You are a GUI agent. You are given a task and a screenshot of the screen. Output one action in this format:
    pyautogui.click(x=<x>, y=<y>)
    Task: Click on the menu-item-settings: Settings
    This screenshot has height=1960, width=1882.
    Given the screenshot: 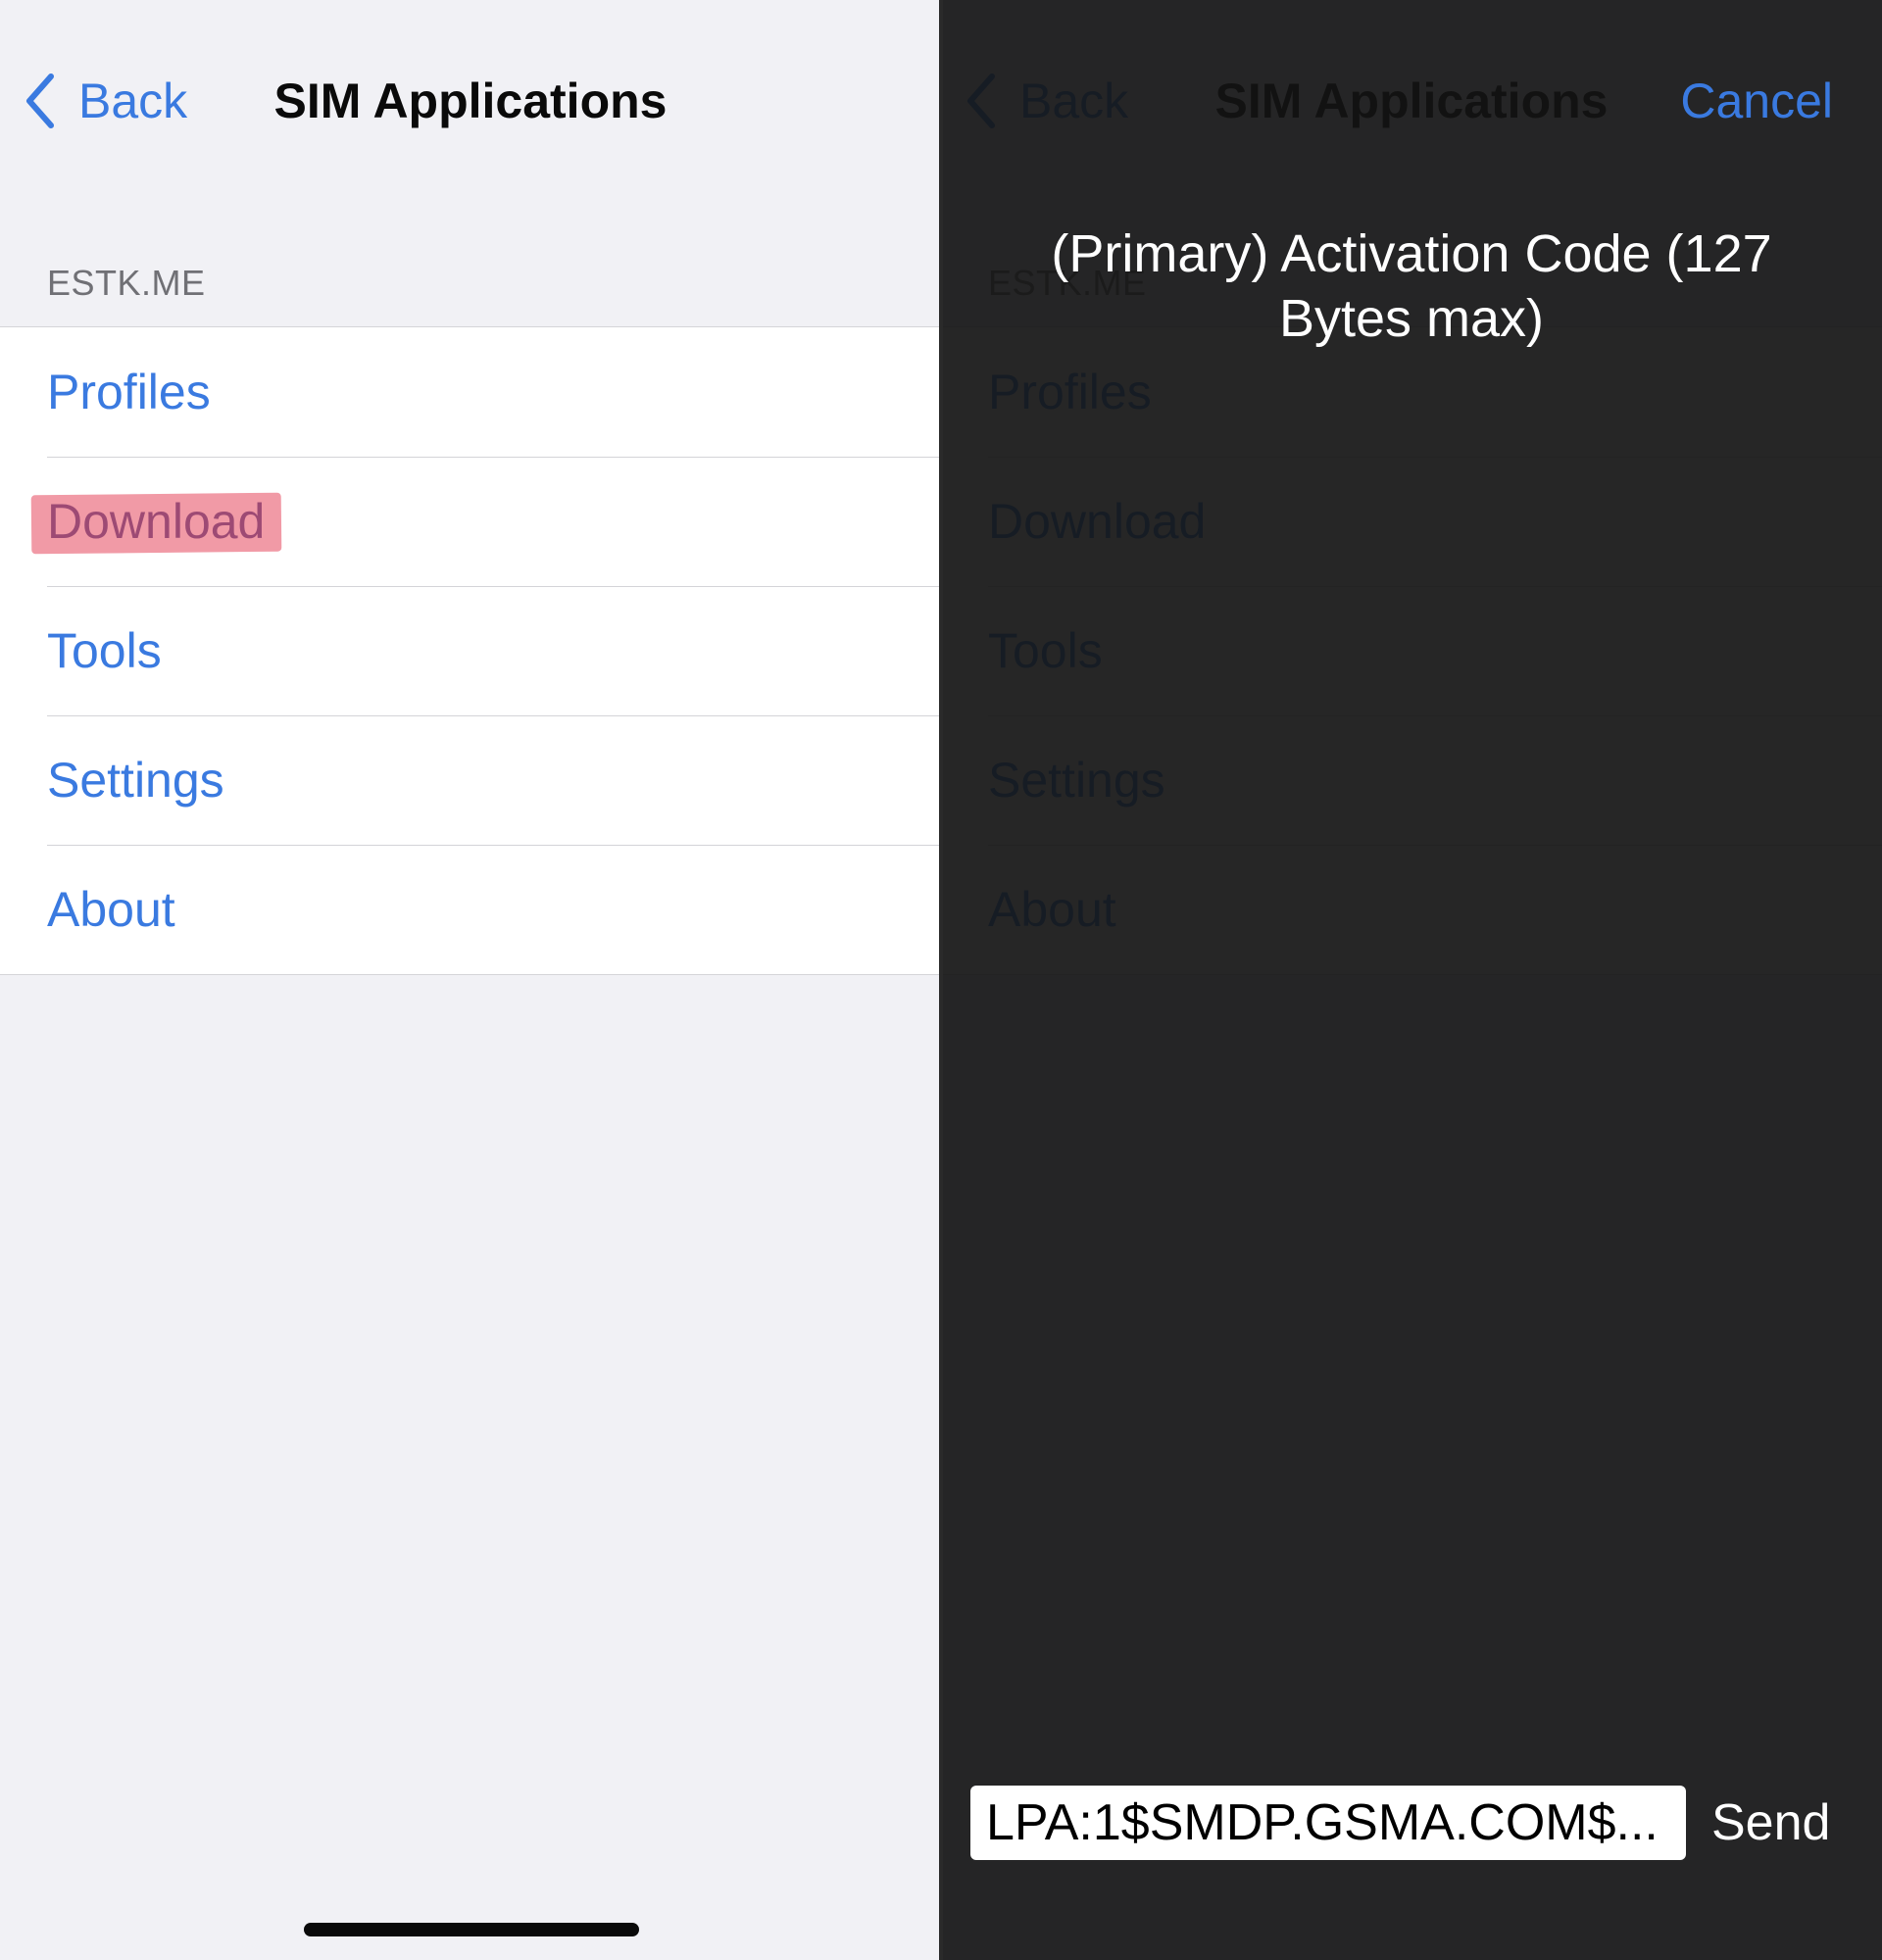 What is the action you would take?
    pyautogui.click(x=471, y=780)
    